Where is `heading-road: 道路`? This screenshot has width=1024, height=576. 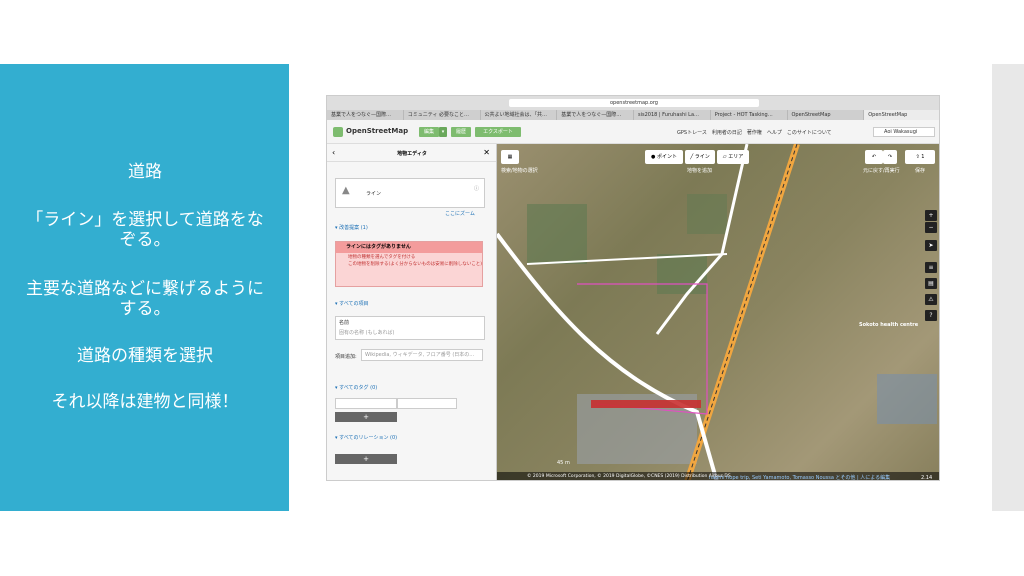 heading-road: 道路 is located at coordinates (145, 172).